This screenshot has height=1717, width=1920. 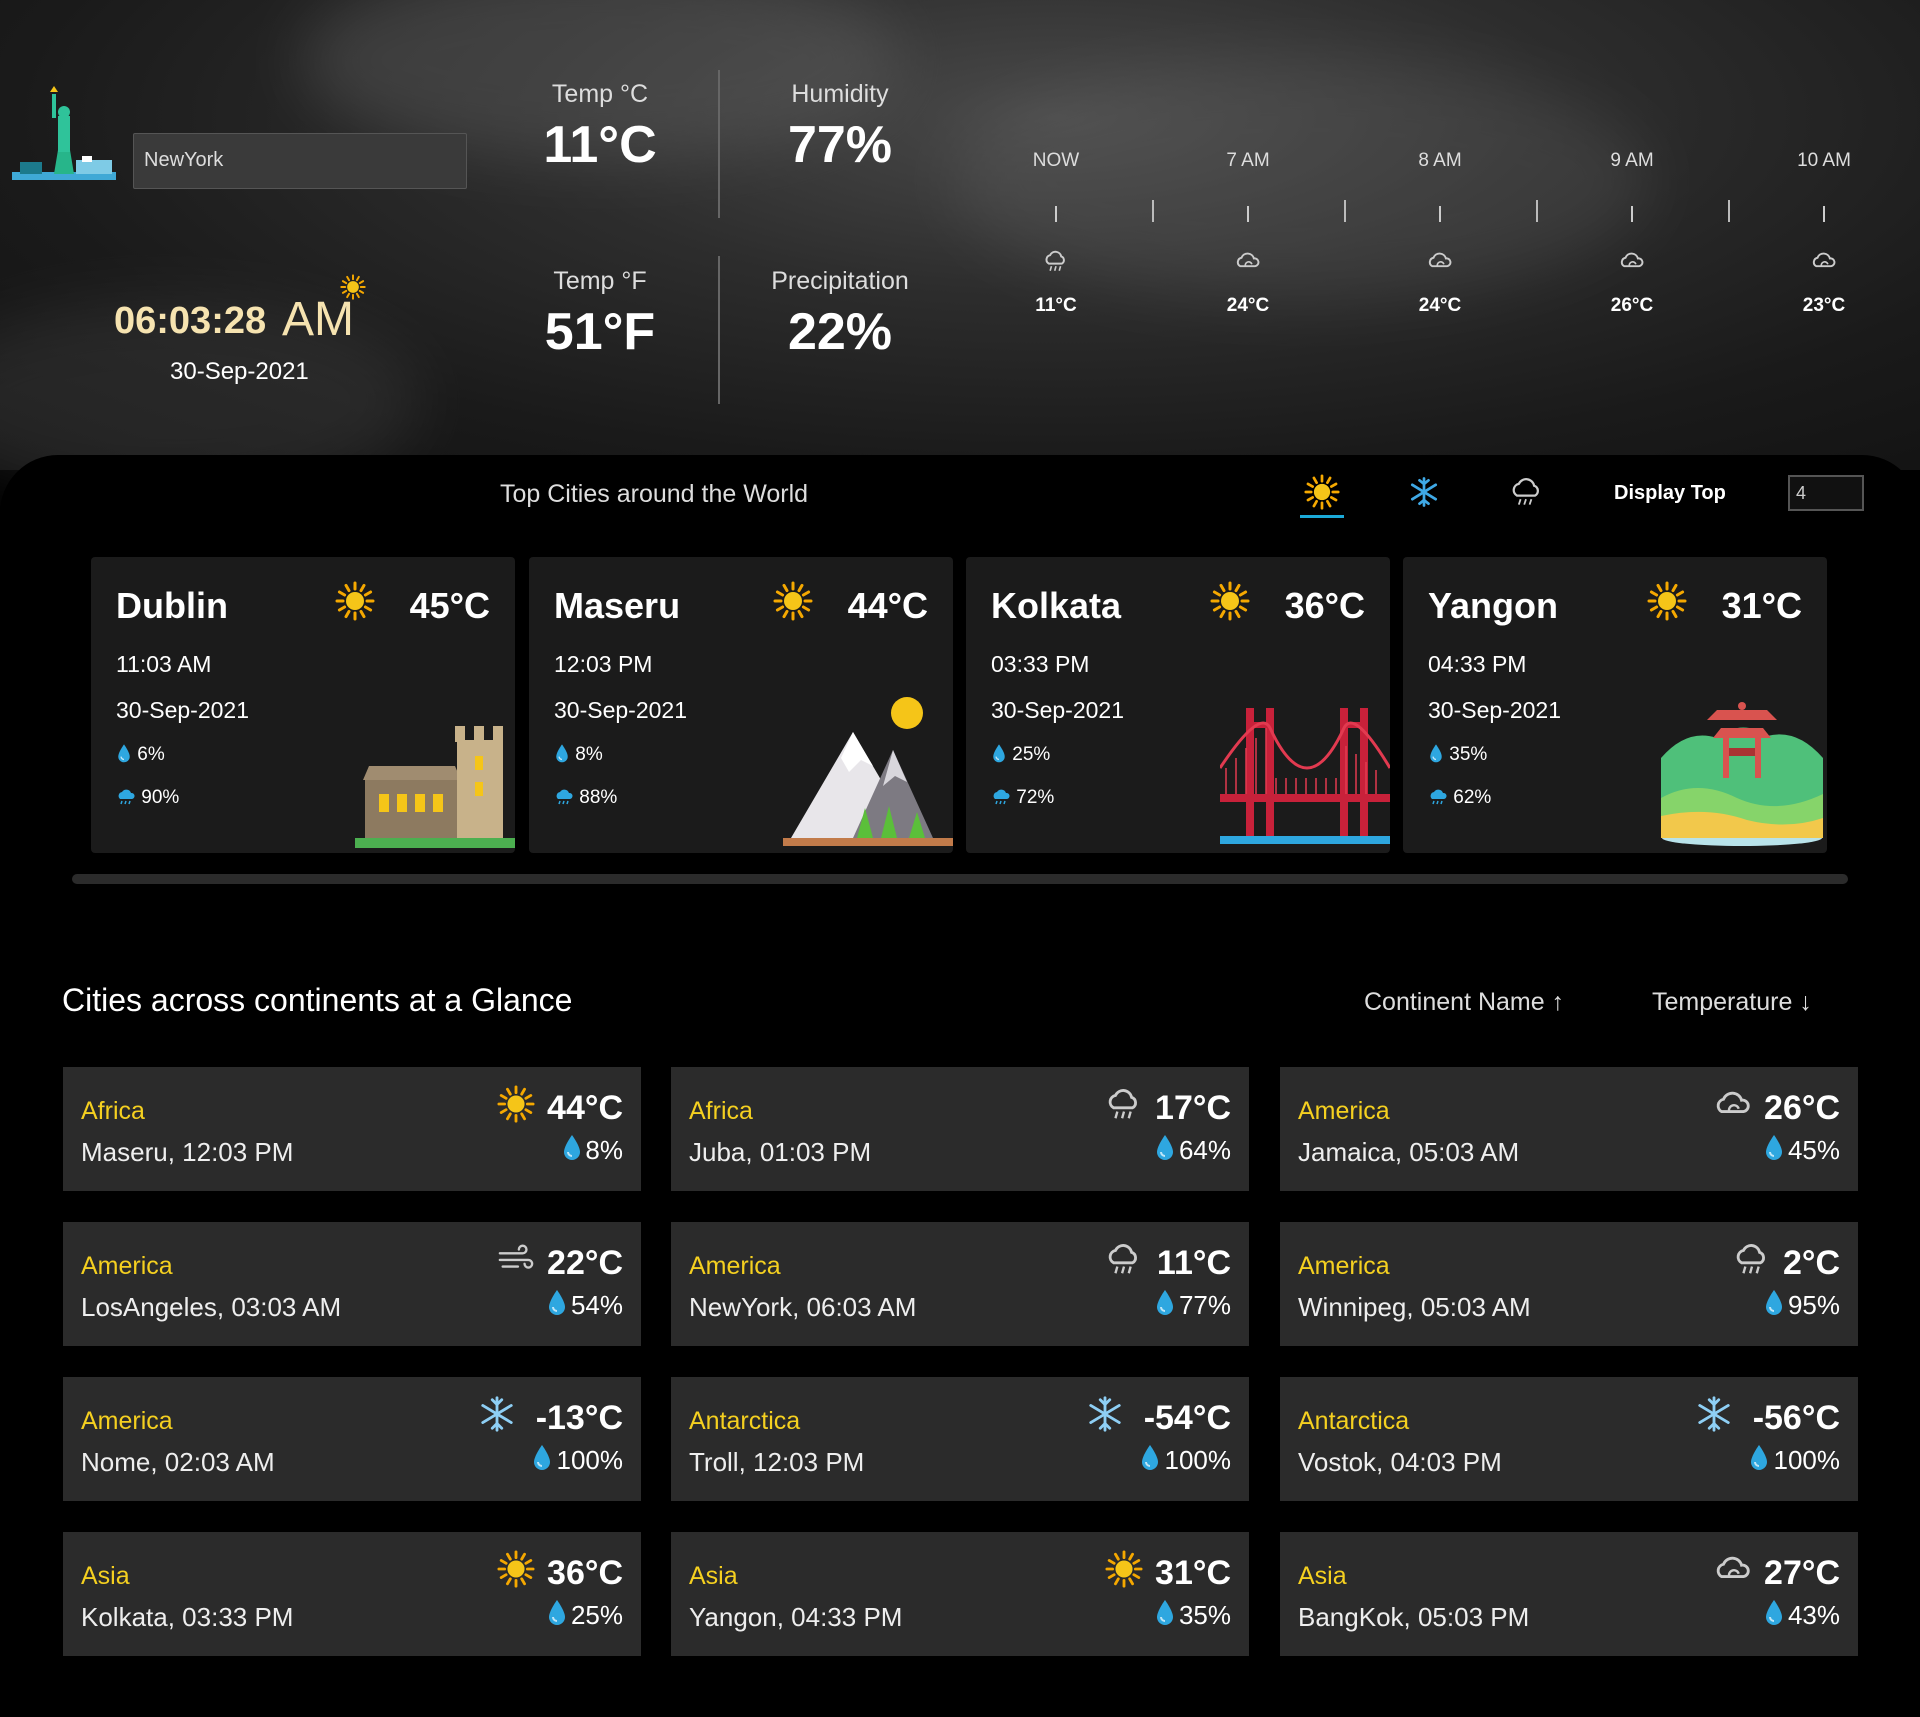 I want to click on tile-temperature: -56°C, so click(x=1796, y=1418).